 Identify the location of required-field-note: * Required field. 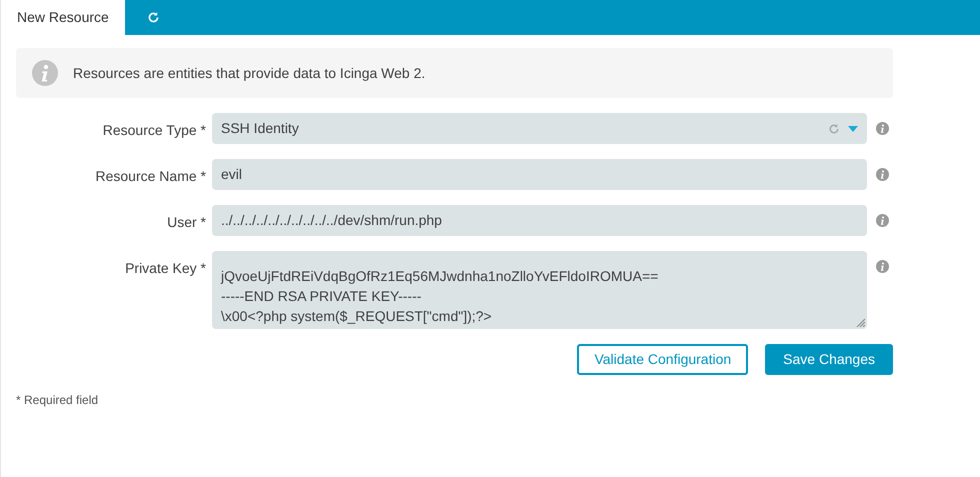
(58, 400).